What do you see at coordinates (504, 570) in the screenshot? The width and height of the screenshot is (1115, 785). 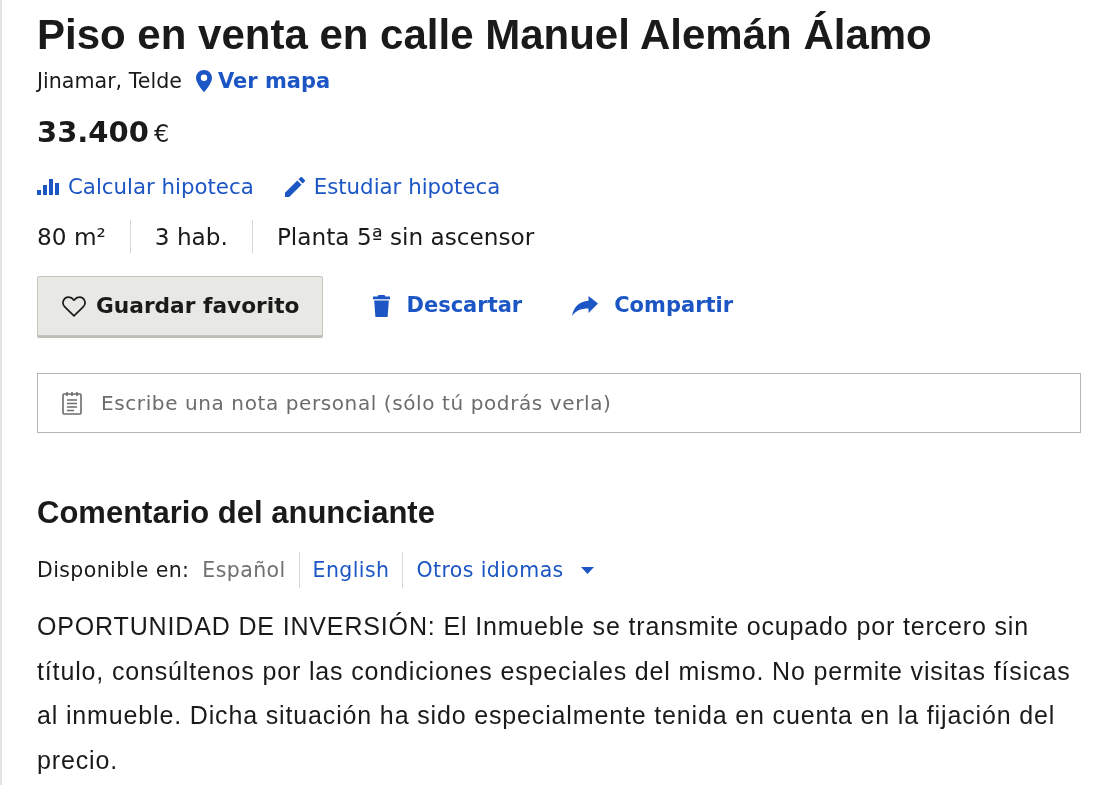 I see `languages-dropdown: Otros idiomas` at bounding box center [504, 570].